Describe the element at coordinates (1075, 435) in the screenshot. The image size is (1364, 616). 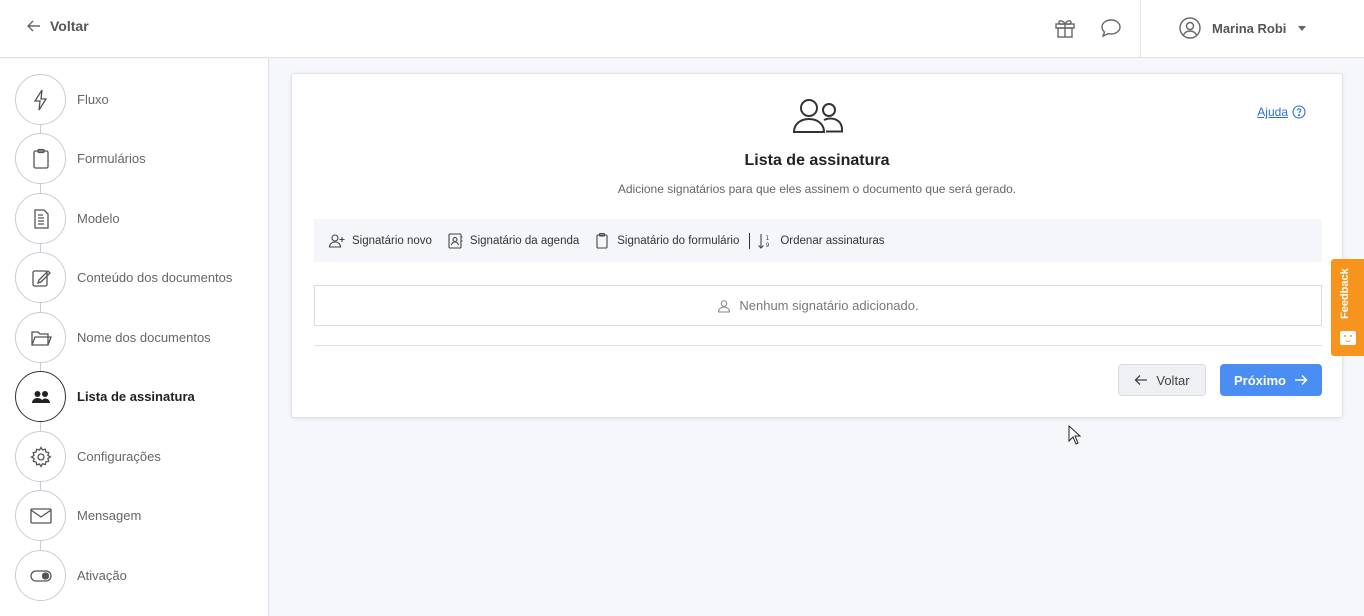
I see `mouse-cursor-icon` at that location.